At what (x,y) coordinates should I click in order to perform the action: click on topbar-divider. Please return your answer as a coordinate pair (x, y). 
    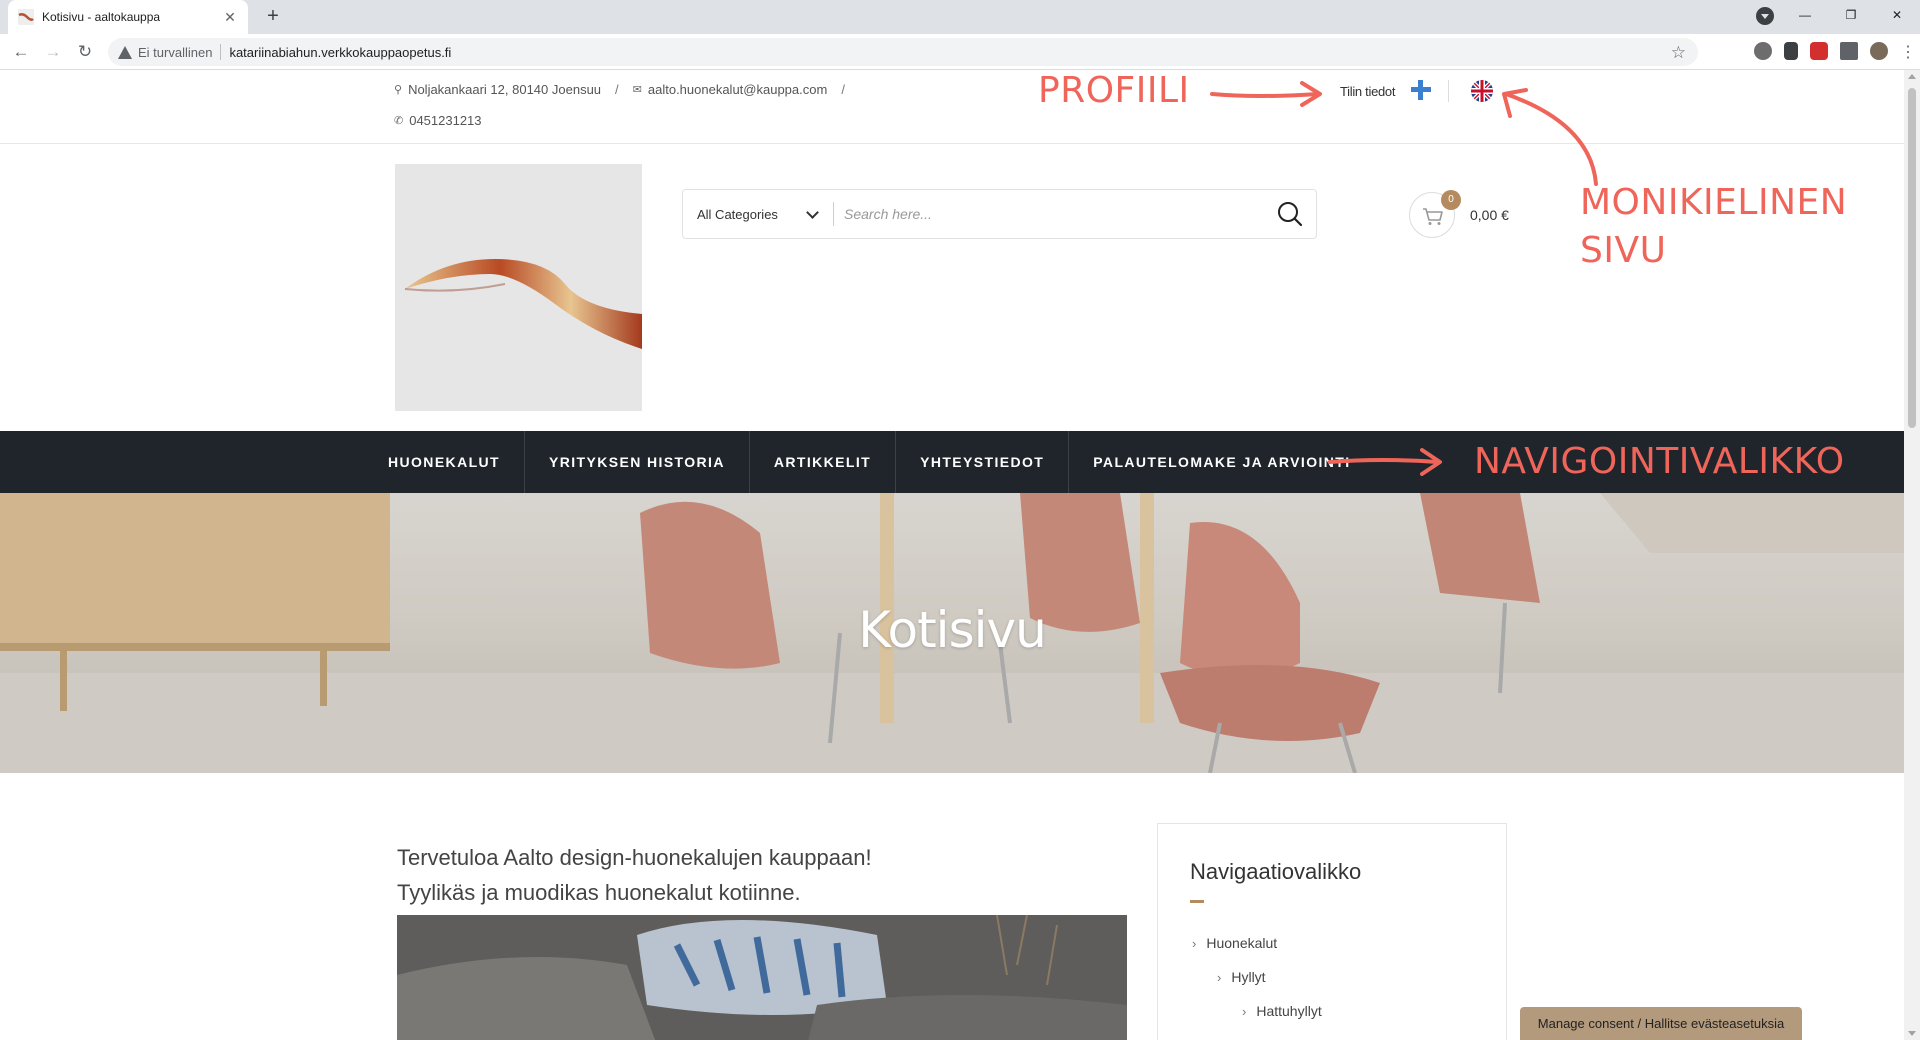
    Looking at the image, I should click on (1448, 91).